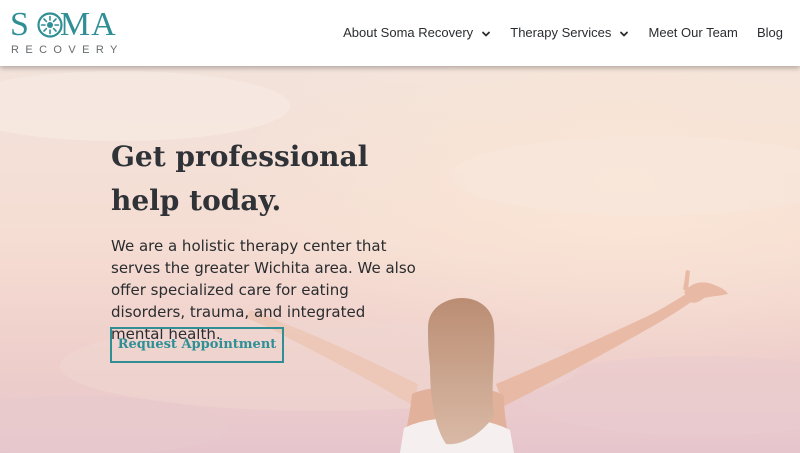 The height and width of the screenshot is (453, 800). What do you see at coordinates (197, 345) in the screenshot?
I see `request-appointment-button: Request Appointment` at bounding box center [197, 345].